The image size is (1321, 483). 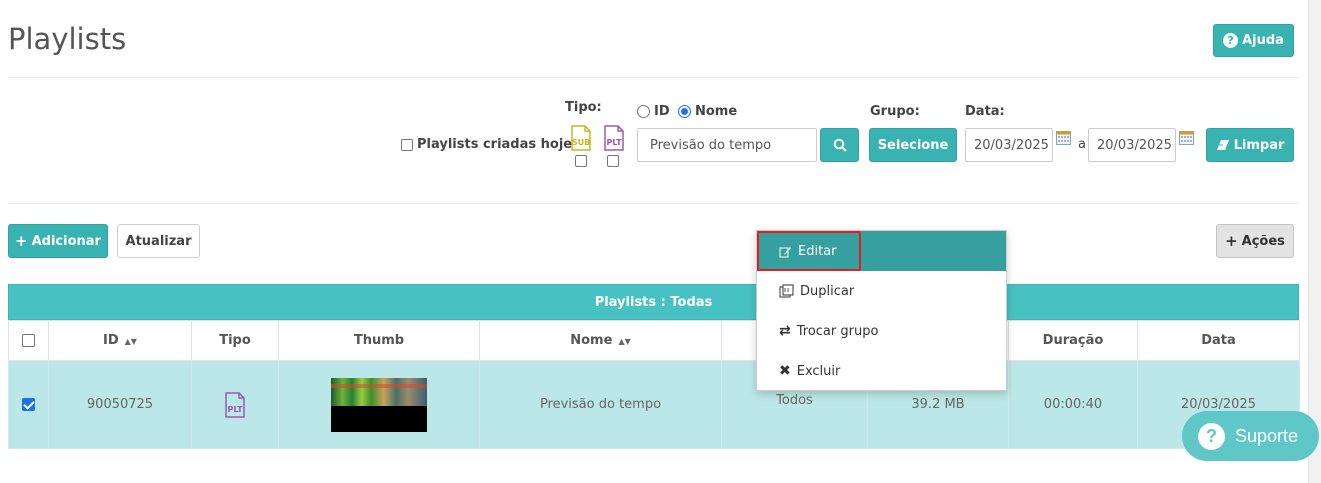 I want to click on refresh-button: Atualizar, so click(x=158, y=241).